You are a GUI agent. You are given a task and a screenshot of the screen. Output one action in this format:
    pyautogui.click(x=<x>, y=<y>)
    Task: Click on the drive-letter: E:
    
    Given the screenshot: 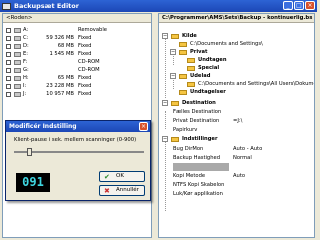 What is the action you would take?
    pyautogui.click(x=26, y=54)
    